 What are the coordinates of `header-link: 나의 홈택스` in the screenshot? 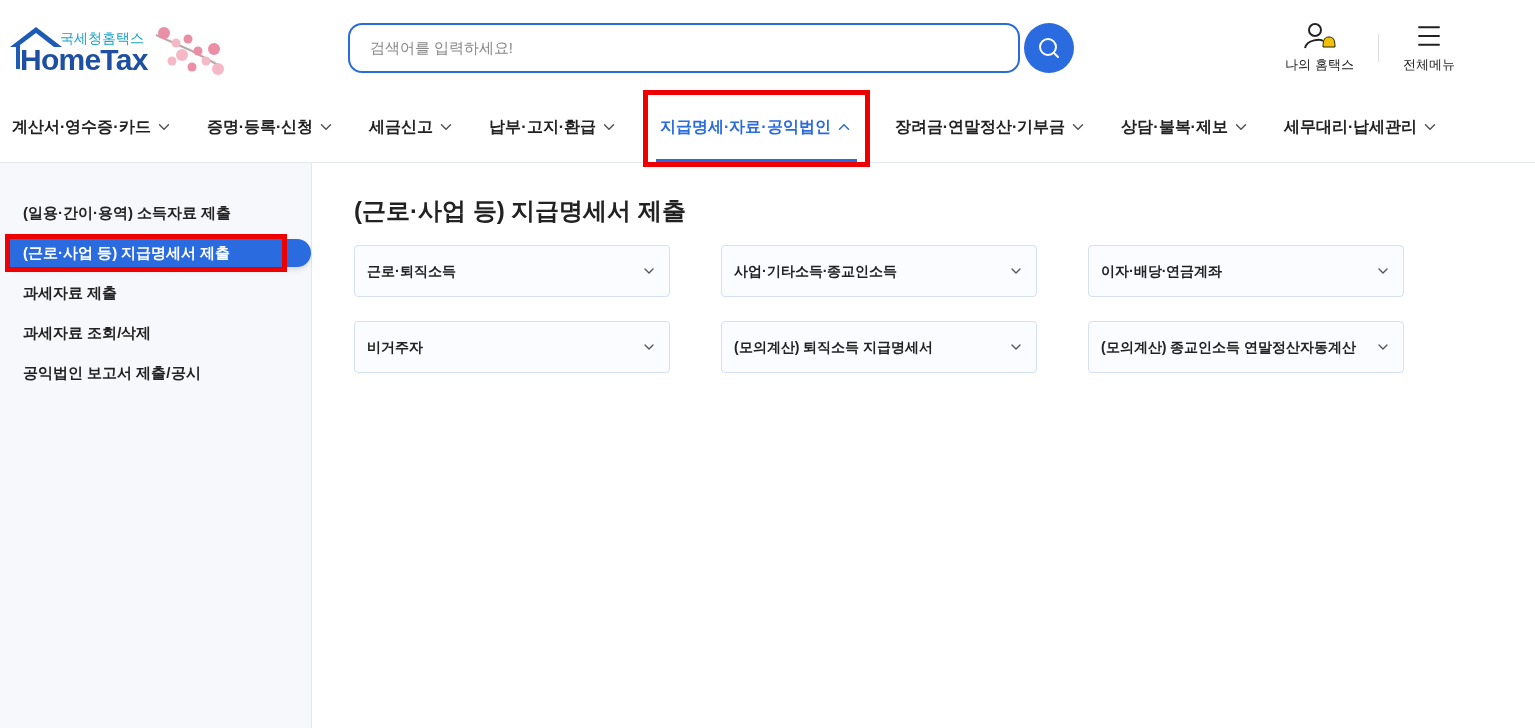 It's located at (1319, 47).